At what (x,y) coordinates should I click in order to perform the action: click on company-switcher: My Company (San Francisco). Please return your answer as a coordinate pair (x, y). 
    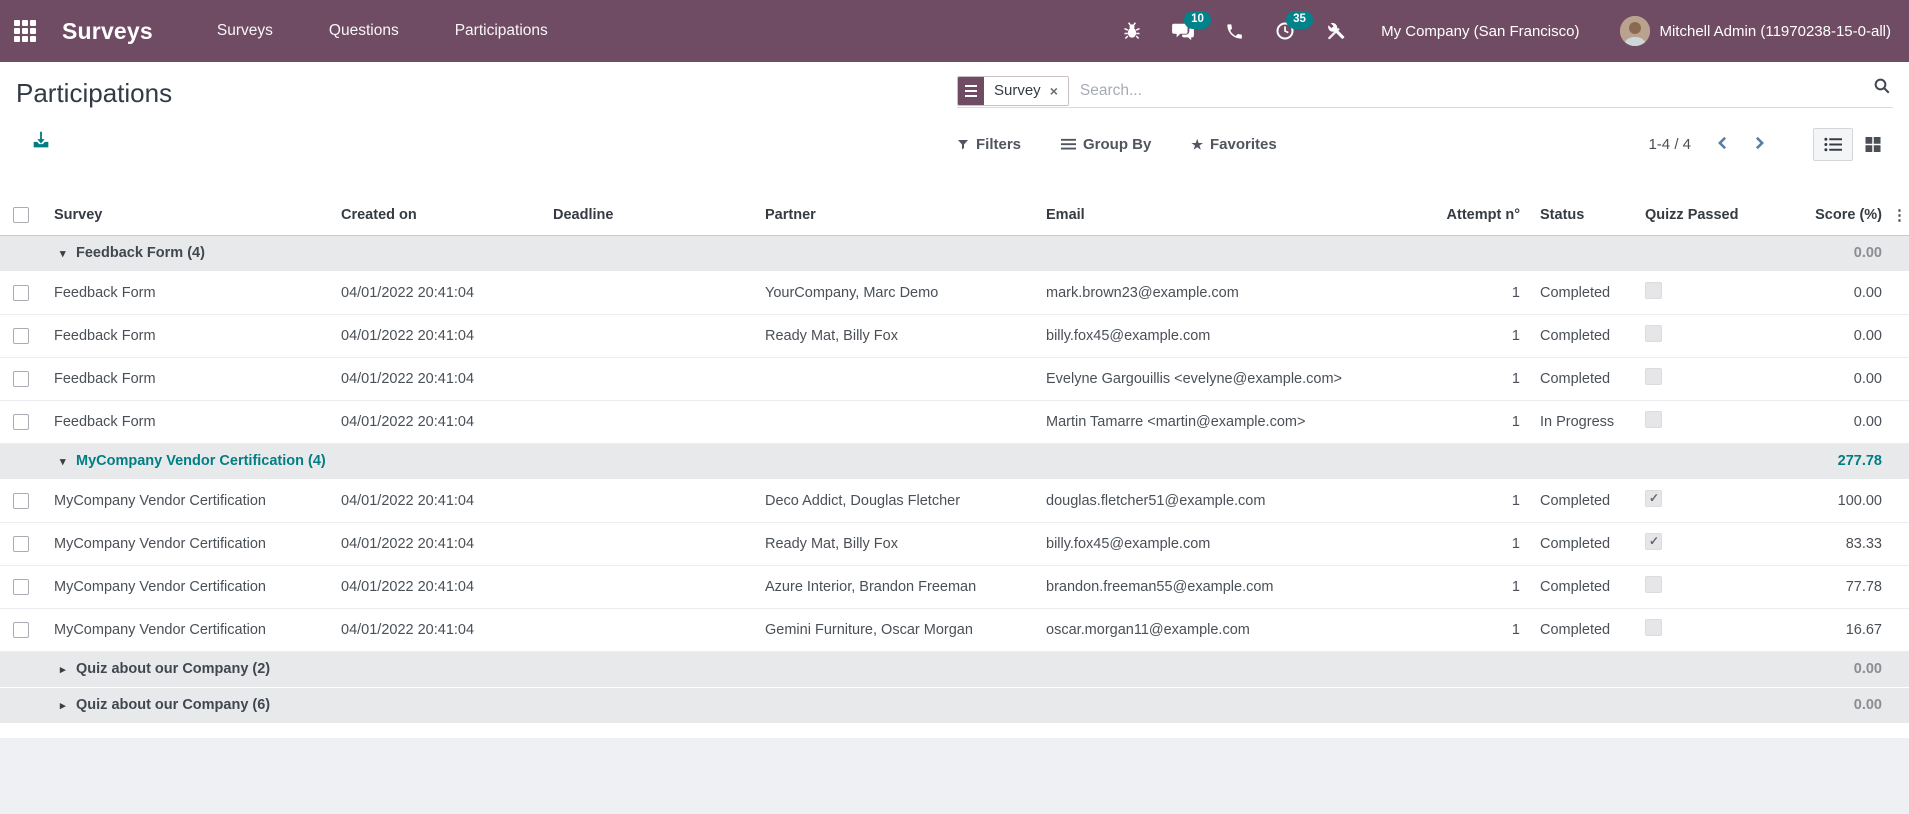
    Looking at the image, I should click on (1480, 31).